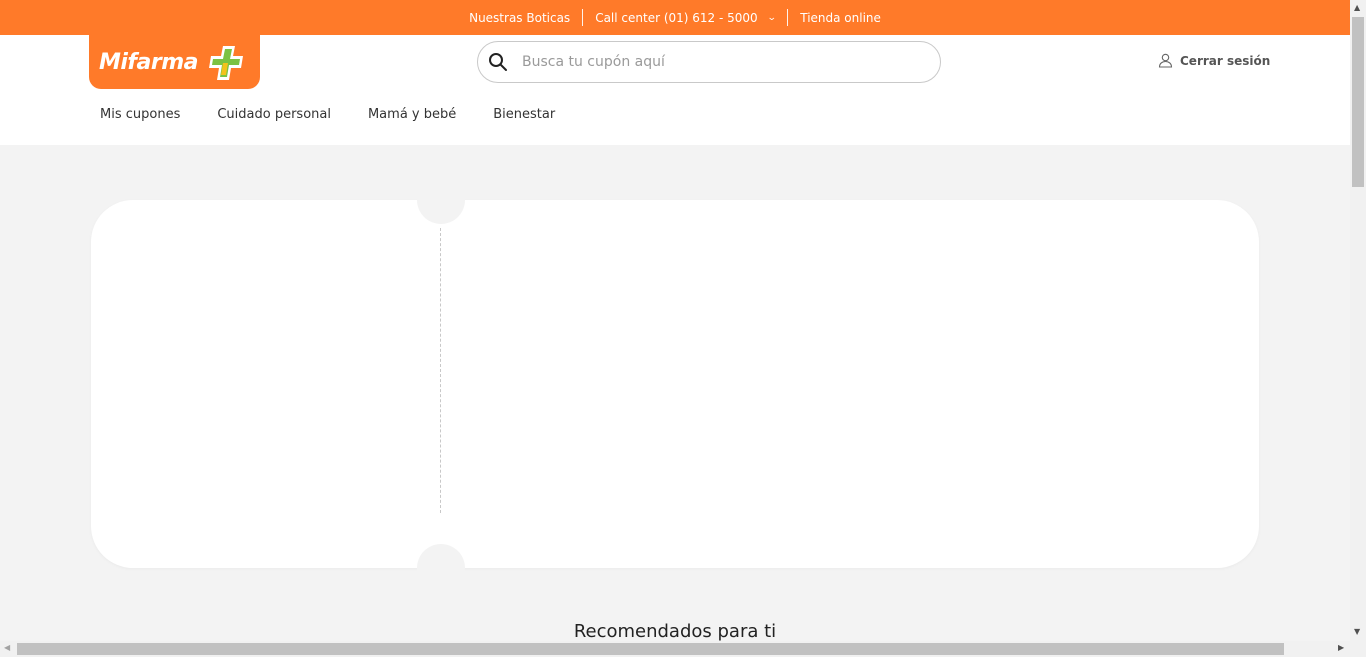 The image size is (1366, 657). I want to click on scroll-down-icon: ▼, so click(1357, 631).